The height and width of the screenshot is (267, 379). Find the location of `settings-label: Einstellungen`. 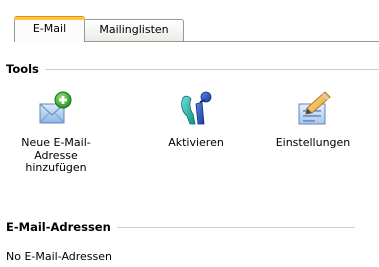

settings-label: Einstellungen is located at coordinates (313, 142).